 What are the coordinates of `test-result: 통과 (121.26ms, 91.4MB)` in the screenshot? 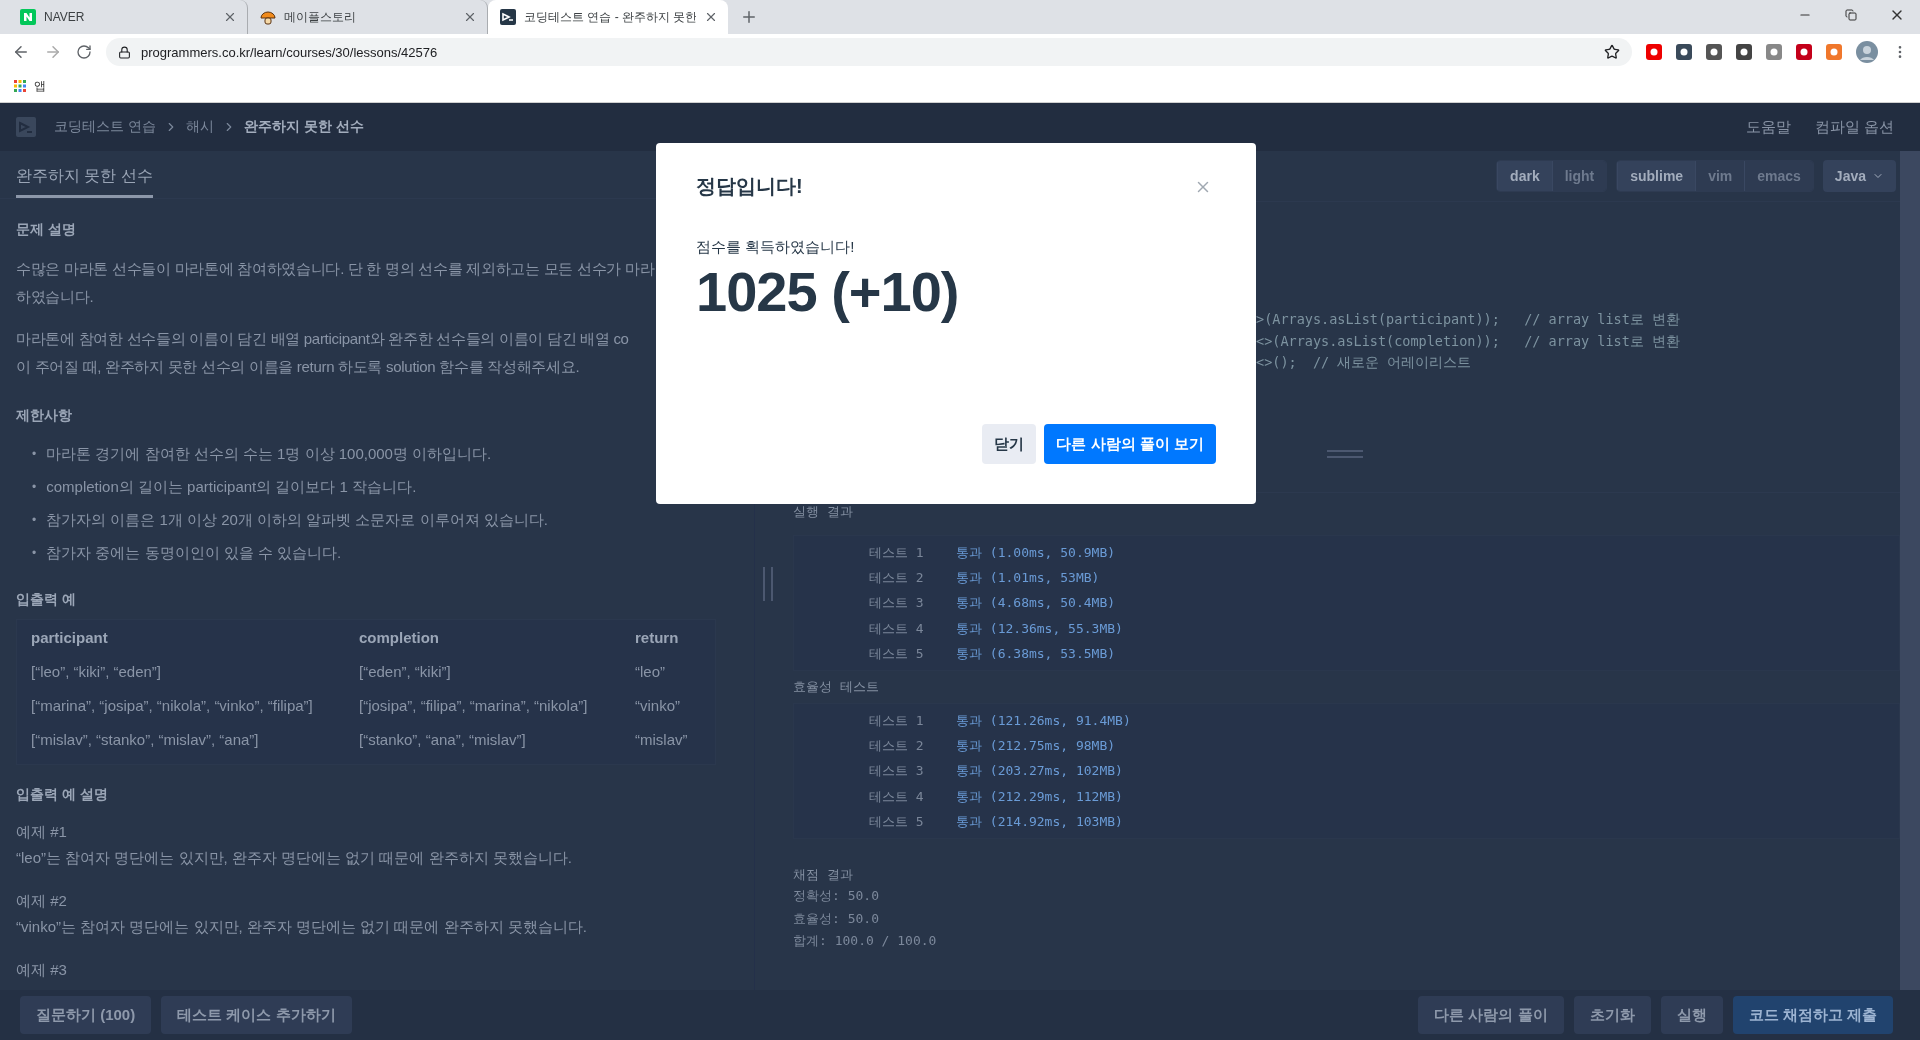 It's located at (1044, 721).